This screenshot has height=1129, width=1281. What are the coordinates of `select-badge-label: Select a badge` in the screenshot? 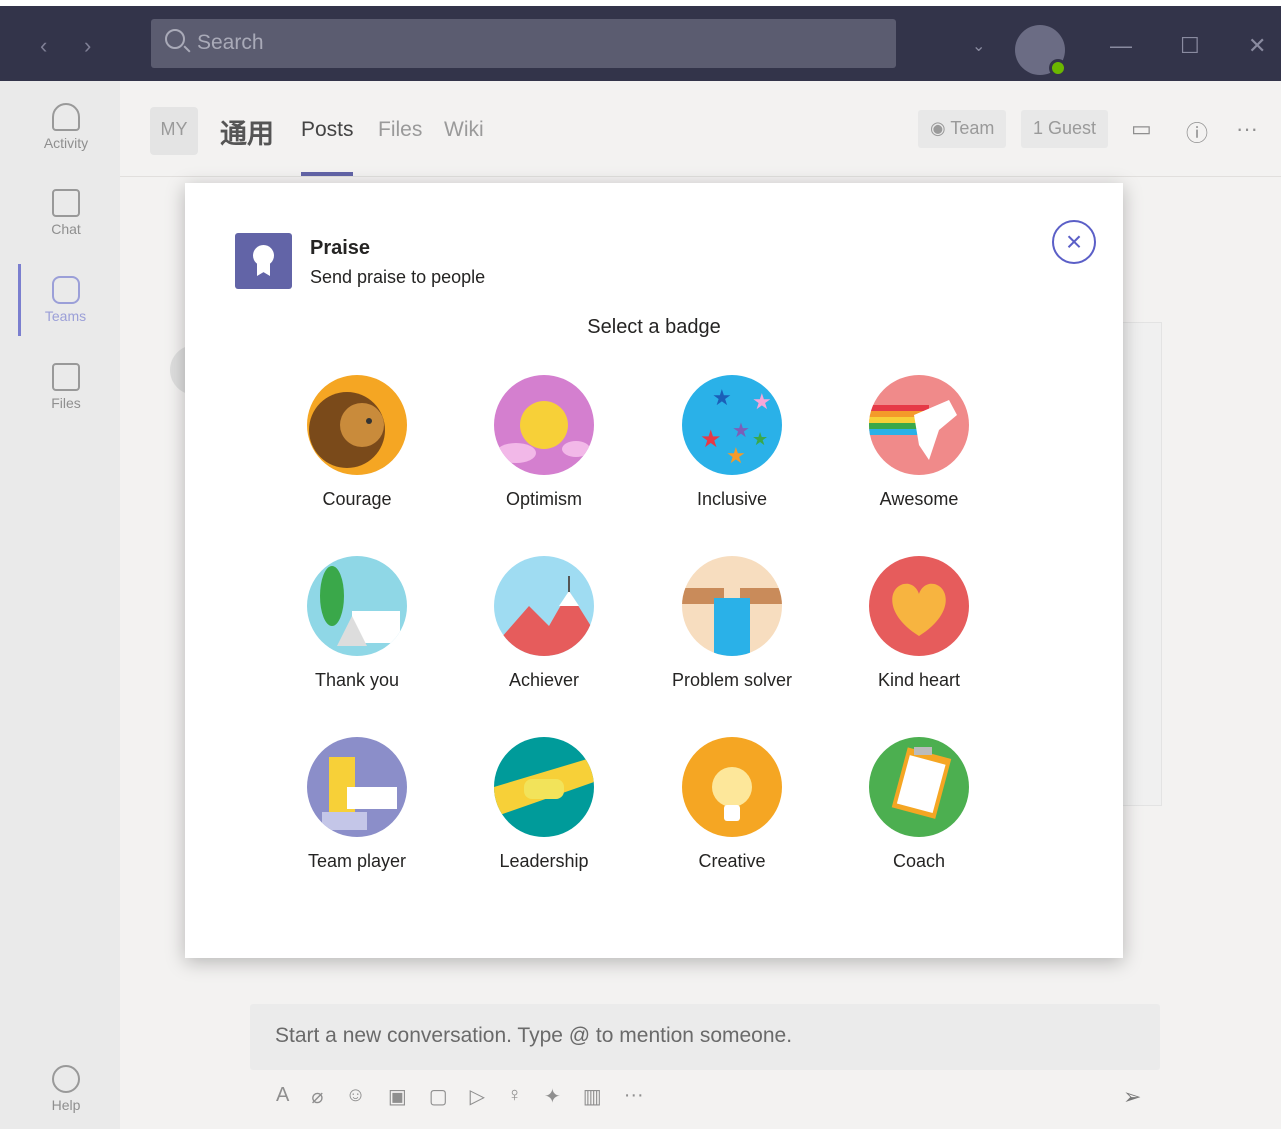 It's located at (654, 327).